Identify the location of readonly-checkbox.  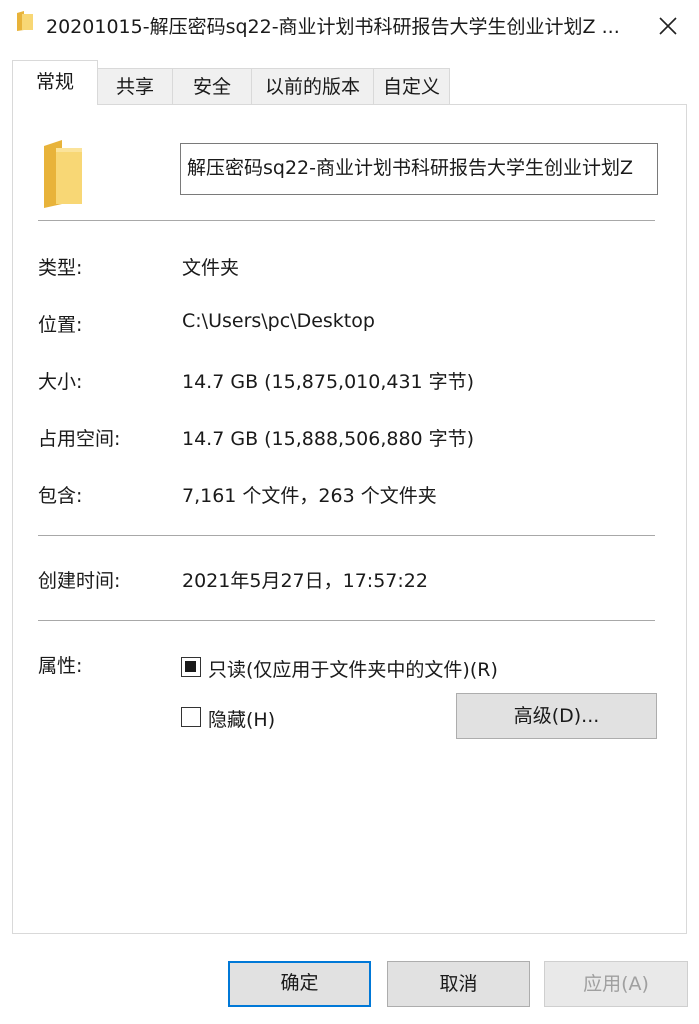
(191, 667).